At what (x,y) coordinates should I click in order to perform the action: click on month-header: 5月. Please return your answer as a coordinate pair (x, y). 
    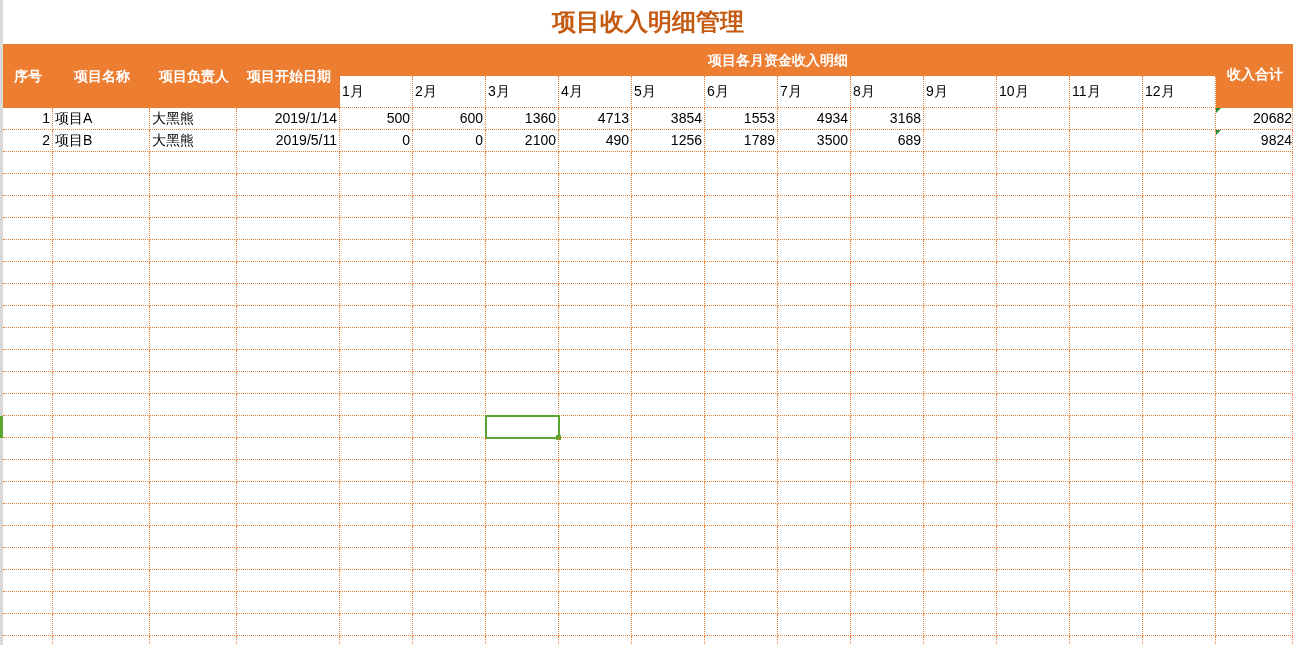
    Looking at the image, I should click on (668, 92).